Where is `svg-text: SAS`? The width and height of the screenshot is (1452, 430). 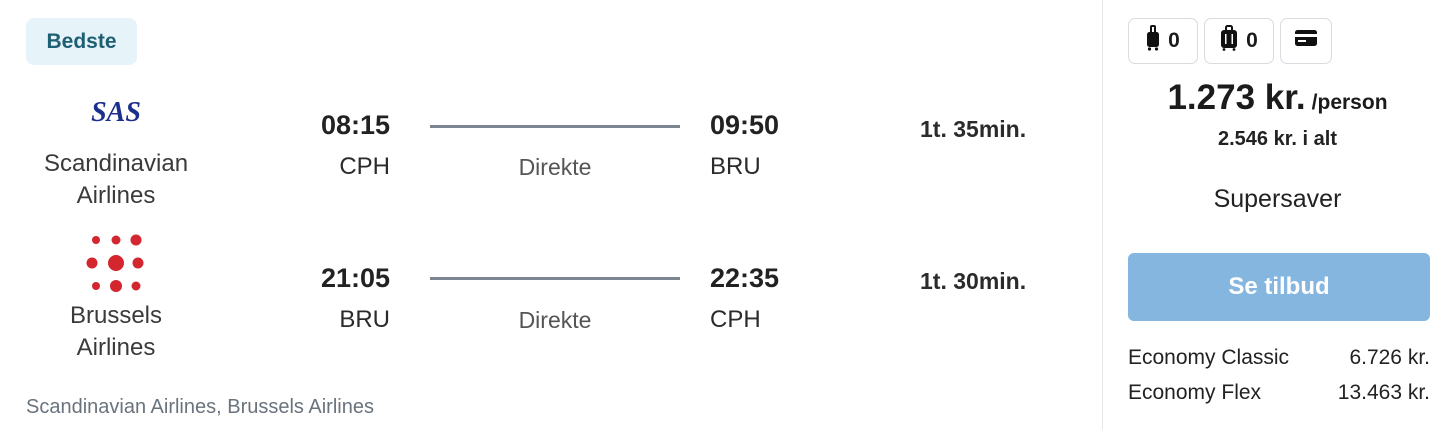 svg-text: SAS is located at coordinates (116, 112).